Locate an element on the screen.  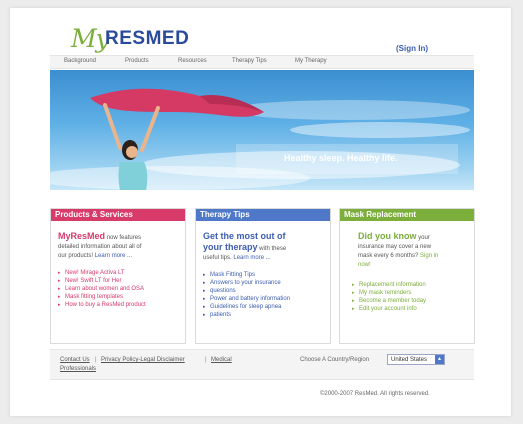
country-select-value: United States is located at coordinates (409, 360).